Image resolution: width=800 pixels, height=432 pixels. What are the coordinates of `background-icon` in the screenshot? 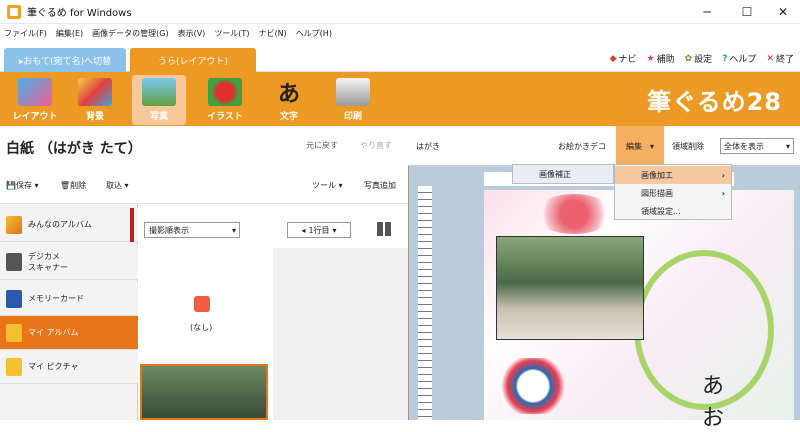 It's located at (95, 92).